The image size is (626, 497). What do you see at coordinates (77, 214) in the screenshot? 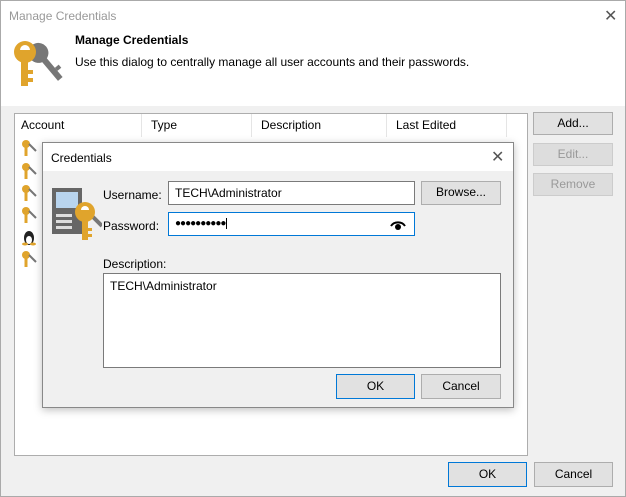
I see `credentials-icon` at bounding box center [77, 214].